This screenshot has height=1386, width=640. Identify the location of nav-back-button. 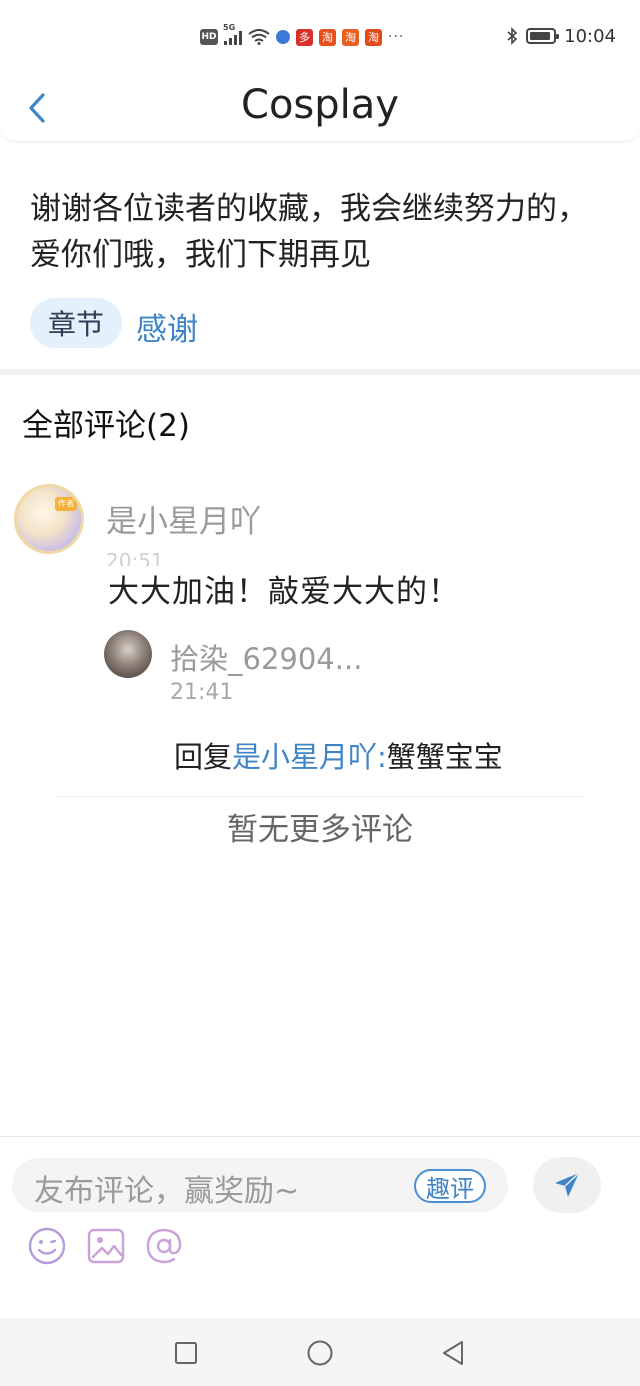
(453, 1353).